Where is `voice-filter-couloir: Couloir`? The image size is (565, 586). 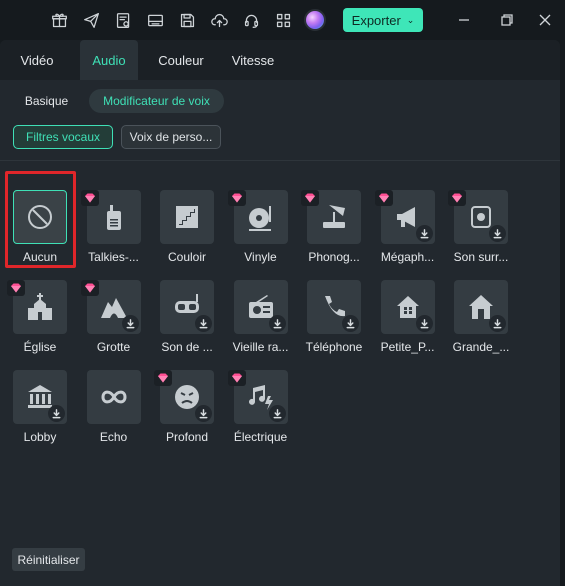
voice-filter-couloir: Couloir is located at coordinates (187, 230).